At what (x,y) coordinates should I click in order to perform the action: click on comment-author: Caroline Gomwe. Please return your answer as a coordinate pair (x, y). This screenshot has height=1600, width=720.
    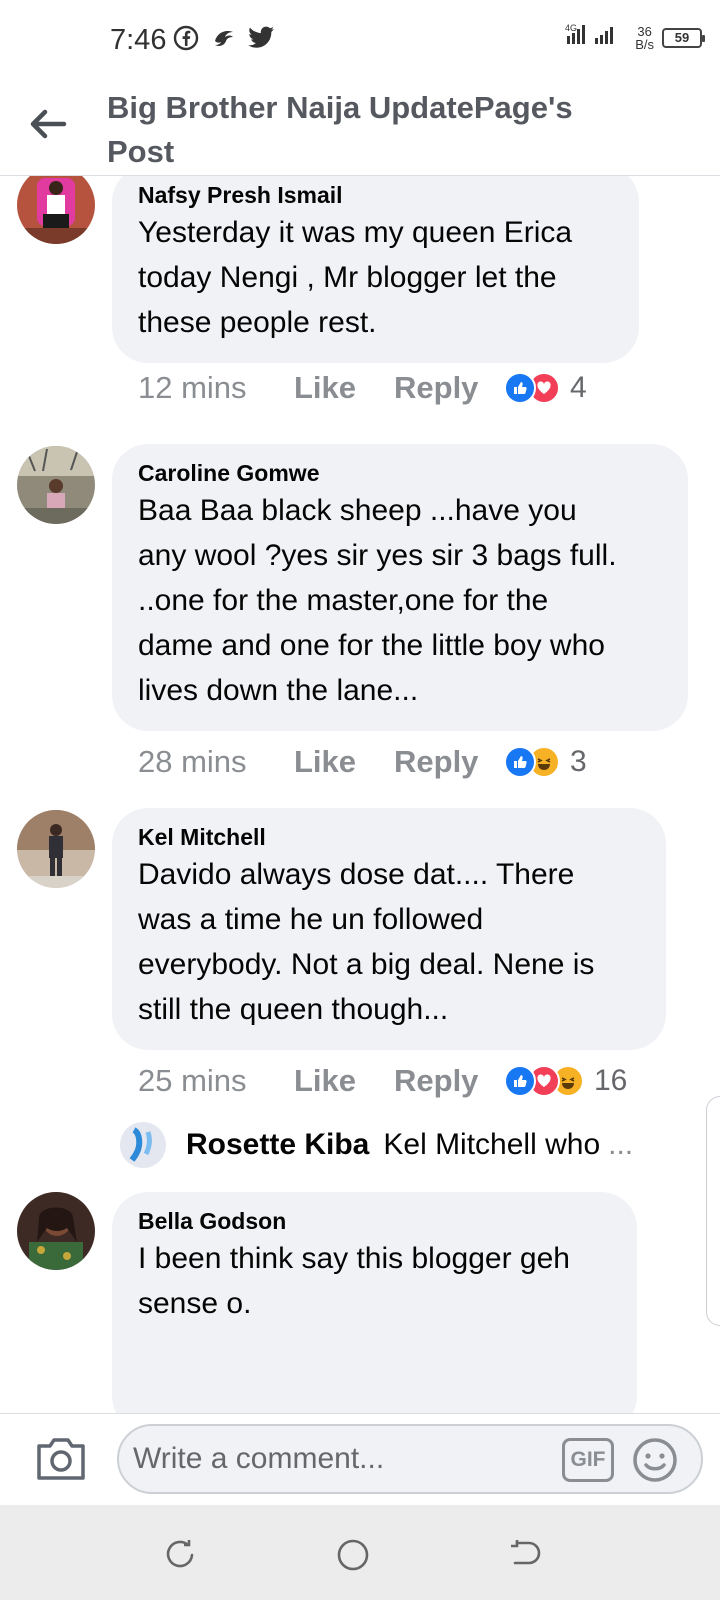
    Looking at the image, I should click on (400, 473).